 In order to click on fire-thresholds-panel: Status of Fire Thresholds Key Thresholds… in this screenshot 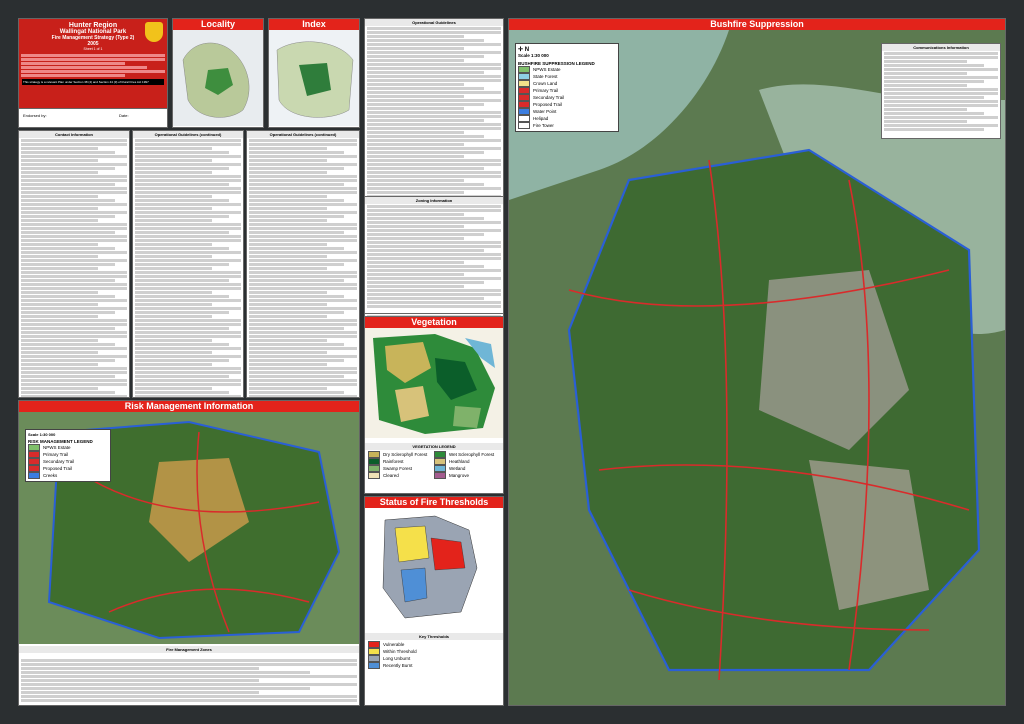, I will do `click(434, 601)`.